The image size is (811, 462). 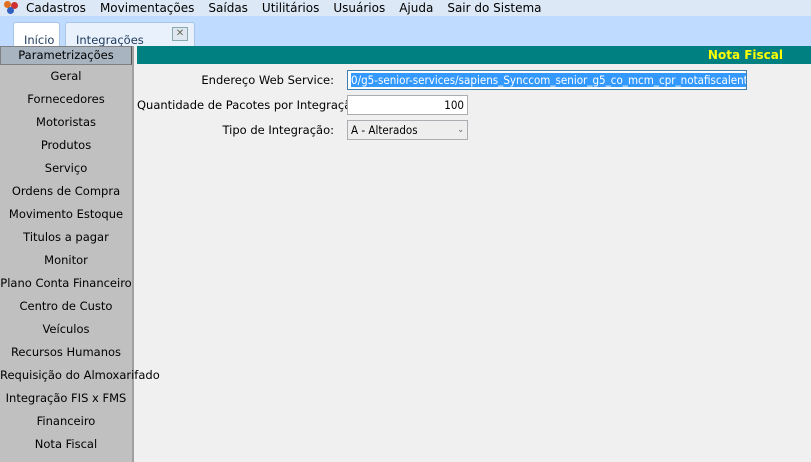 I want to click on close-tab-icon: ✕, so click(x=180, y=34).